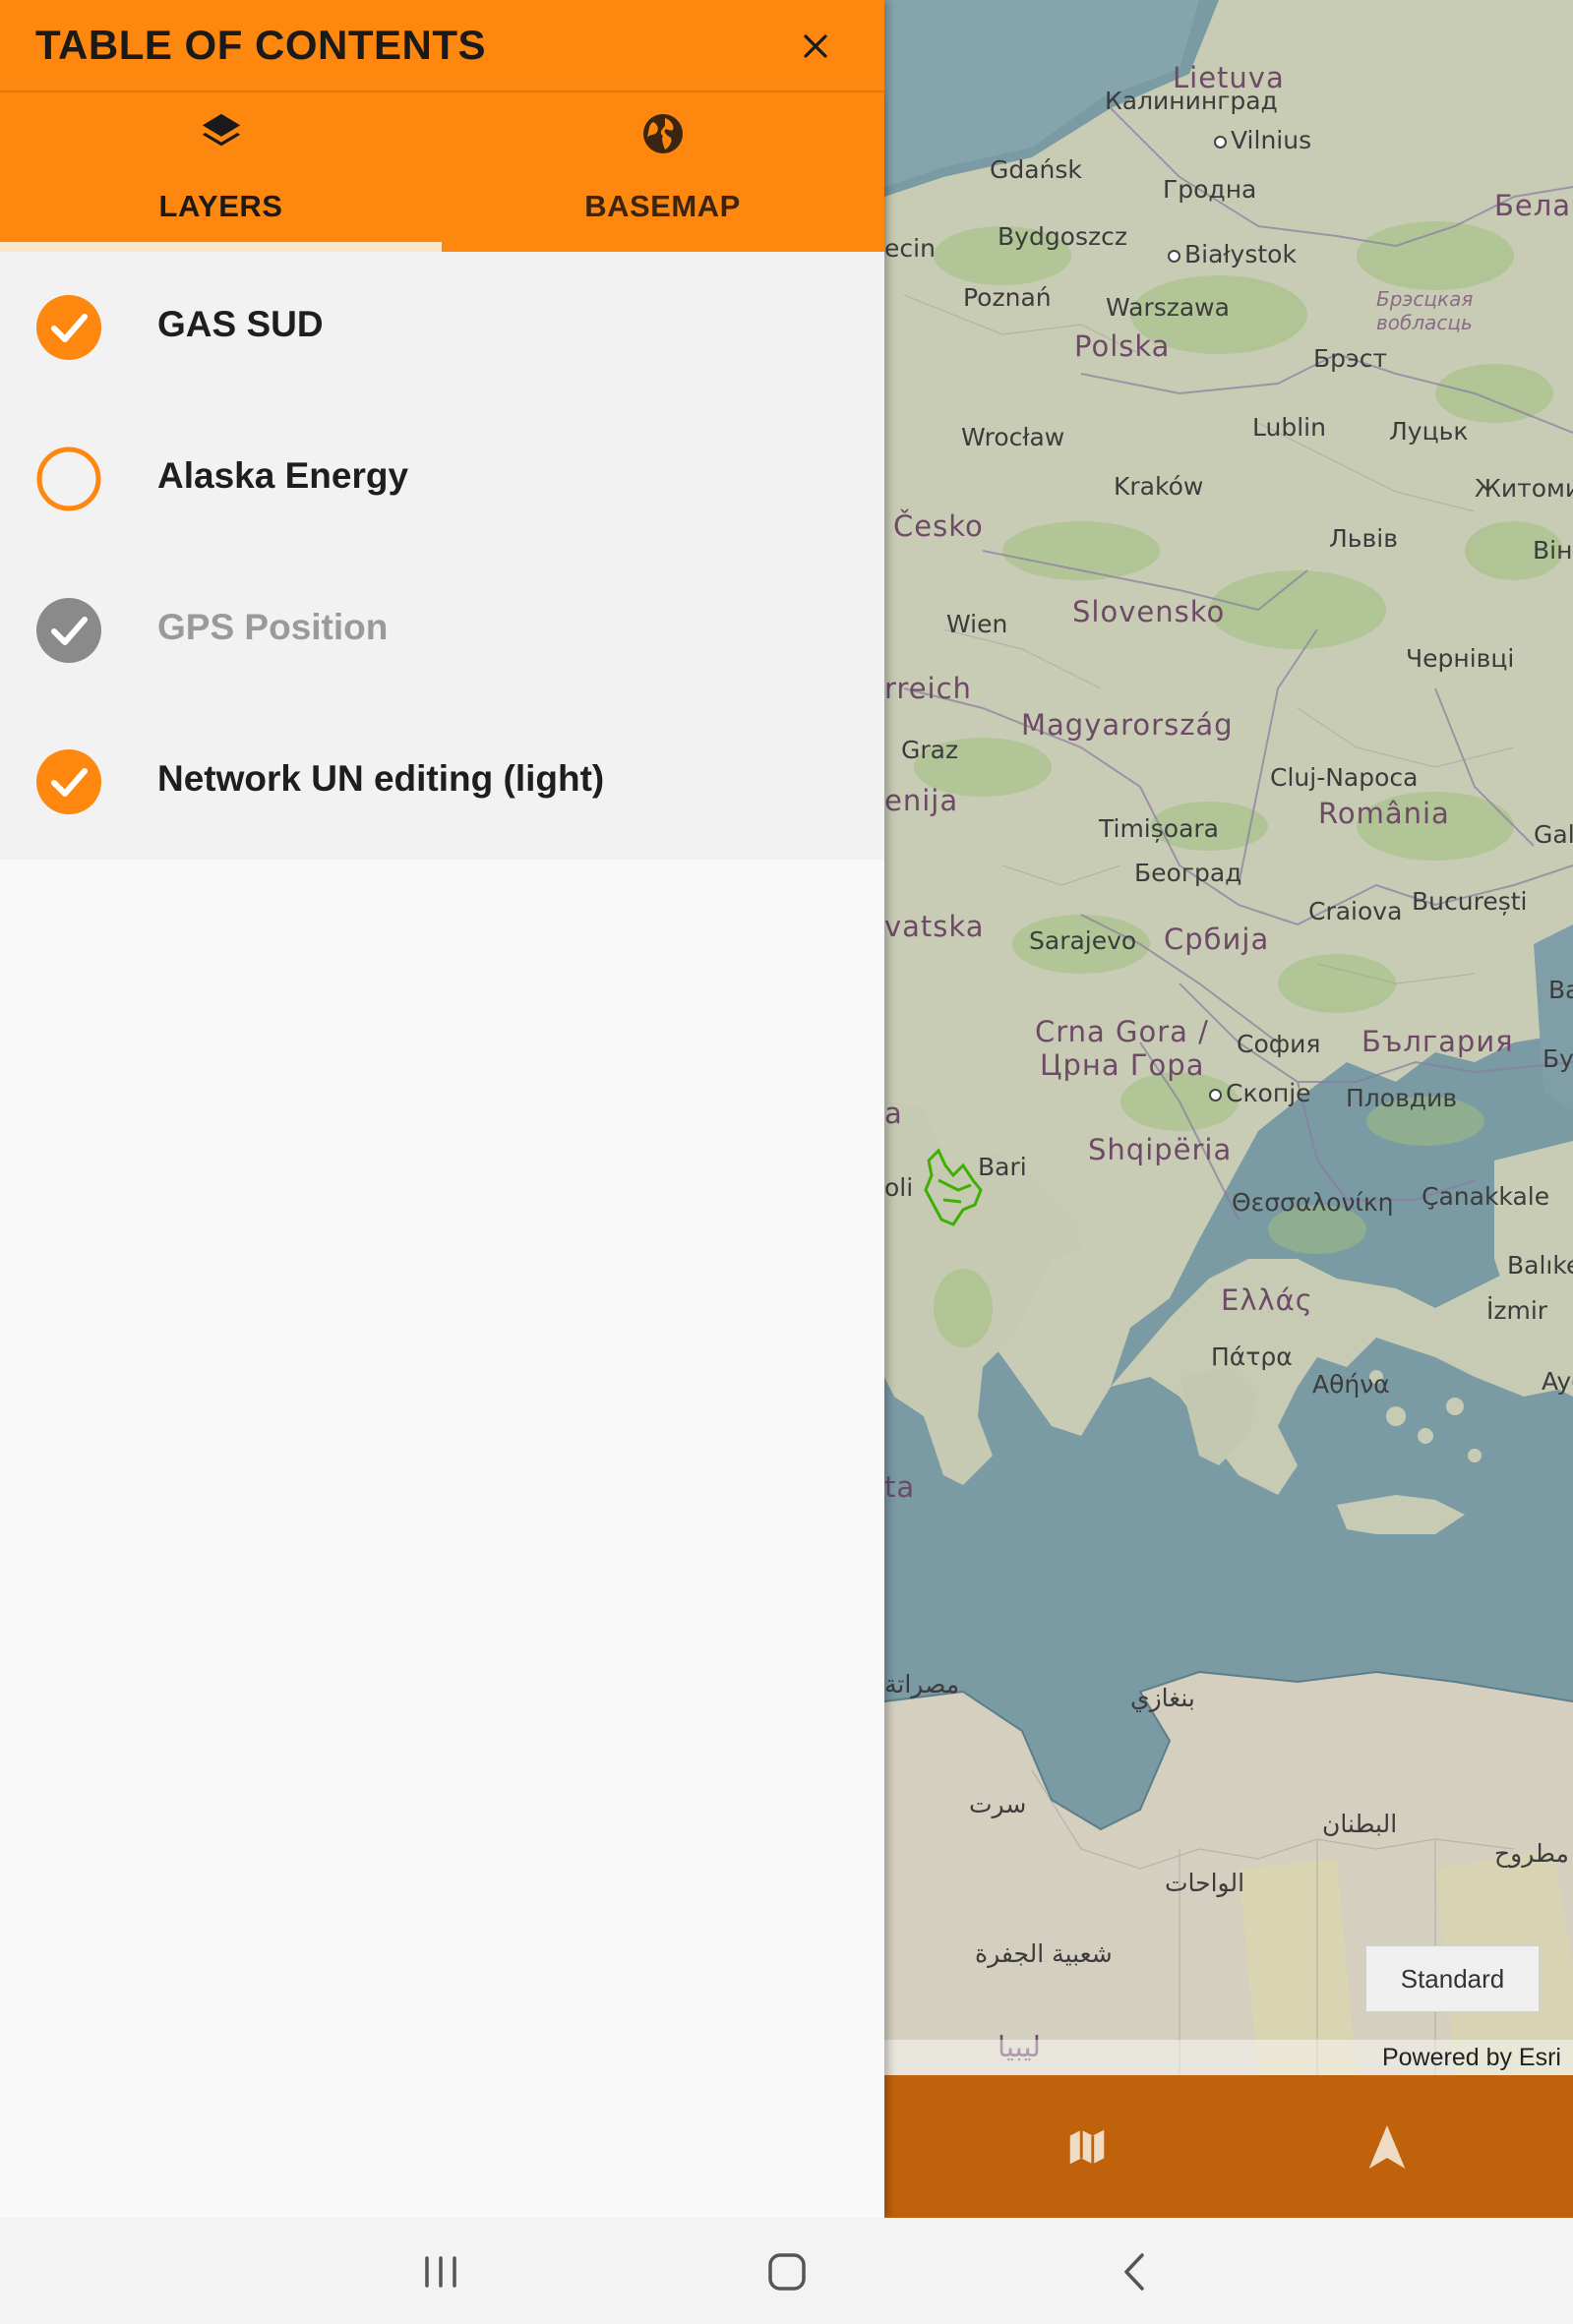 Image resolution: width=1573 pixels, height=2324 pixels. What do you see at coordinates (1188, 873) in the screenshot?
I see `map-label: Београд` at bounding box center [1188, 873].